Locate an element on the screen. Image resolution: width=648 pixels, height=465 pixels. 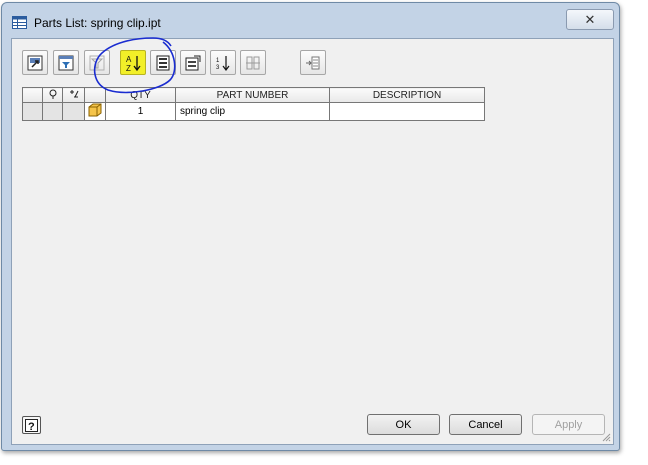
close-icon: ✕ is located at coordinates (590, 19).